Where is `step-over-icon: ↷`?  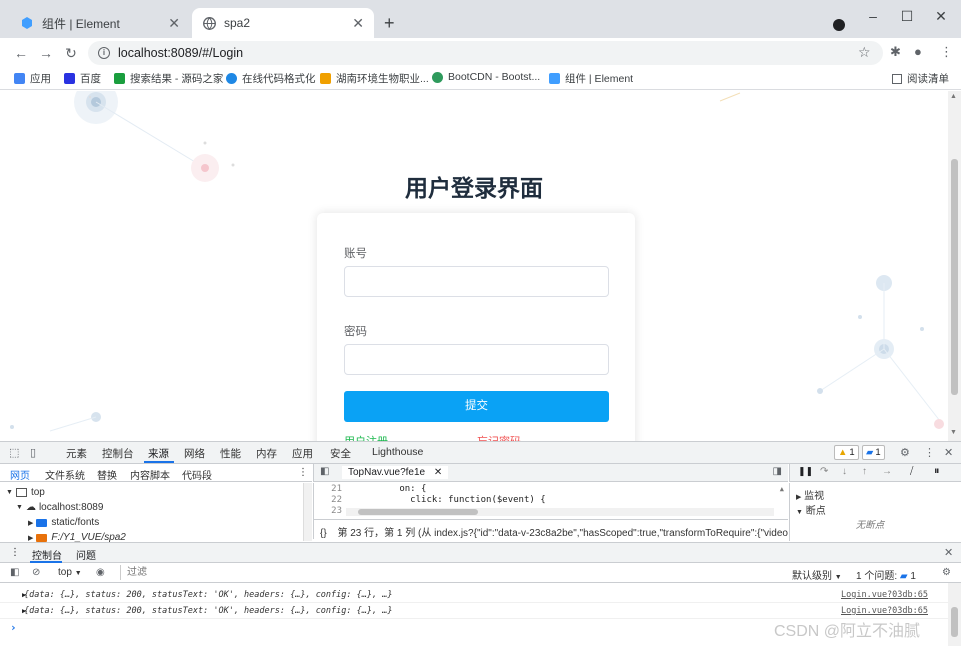
step-over-icon: ↷ is located at coordinates (824, 471).